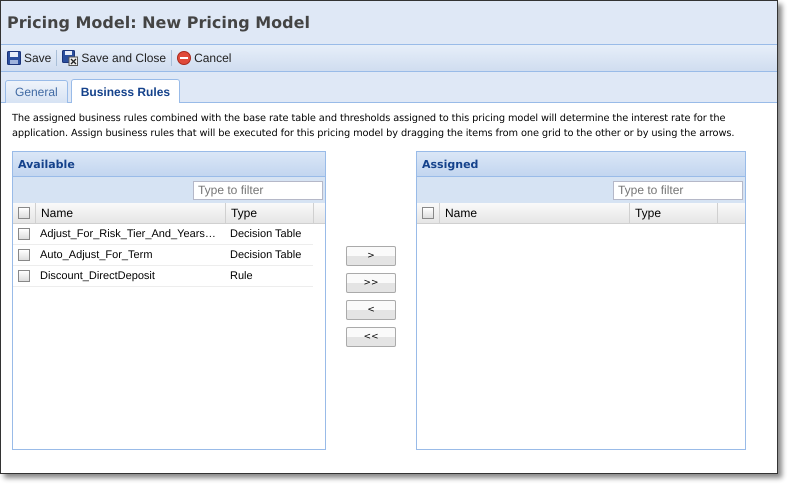  I want to click on toolbar-button: Save and Close, so click(114, 58).